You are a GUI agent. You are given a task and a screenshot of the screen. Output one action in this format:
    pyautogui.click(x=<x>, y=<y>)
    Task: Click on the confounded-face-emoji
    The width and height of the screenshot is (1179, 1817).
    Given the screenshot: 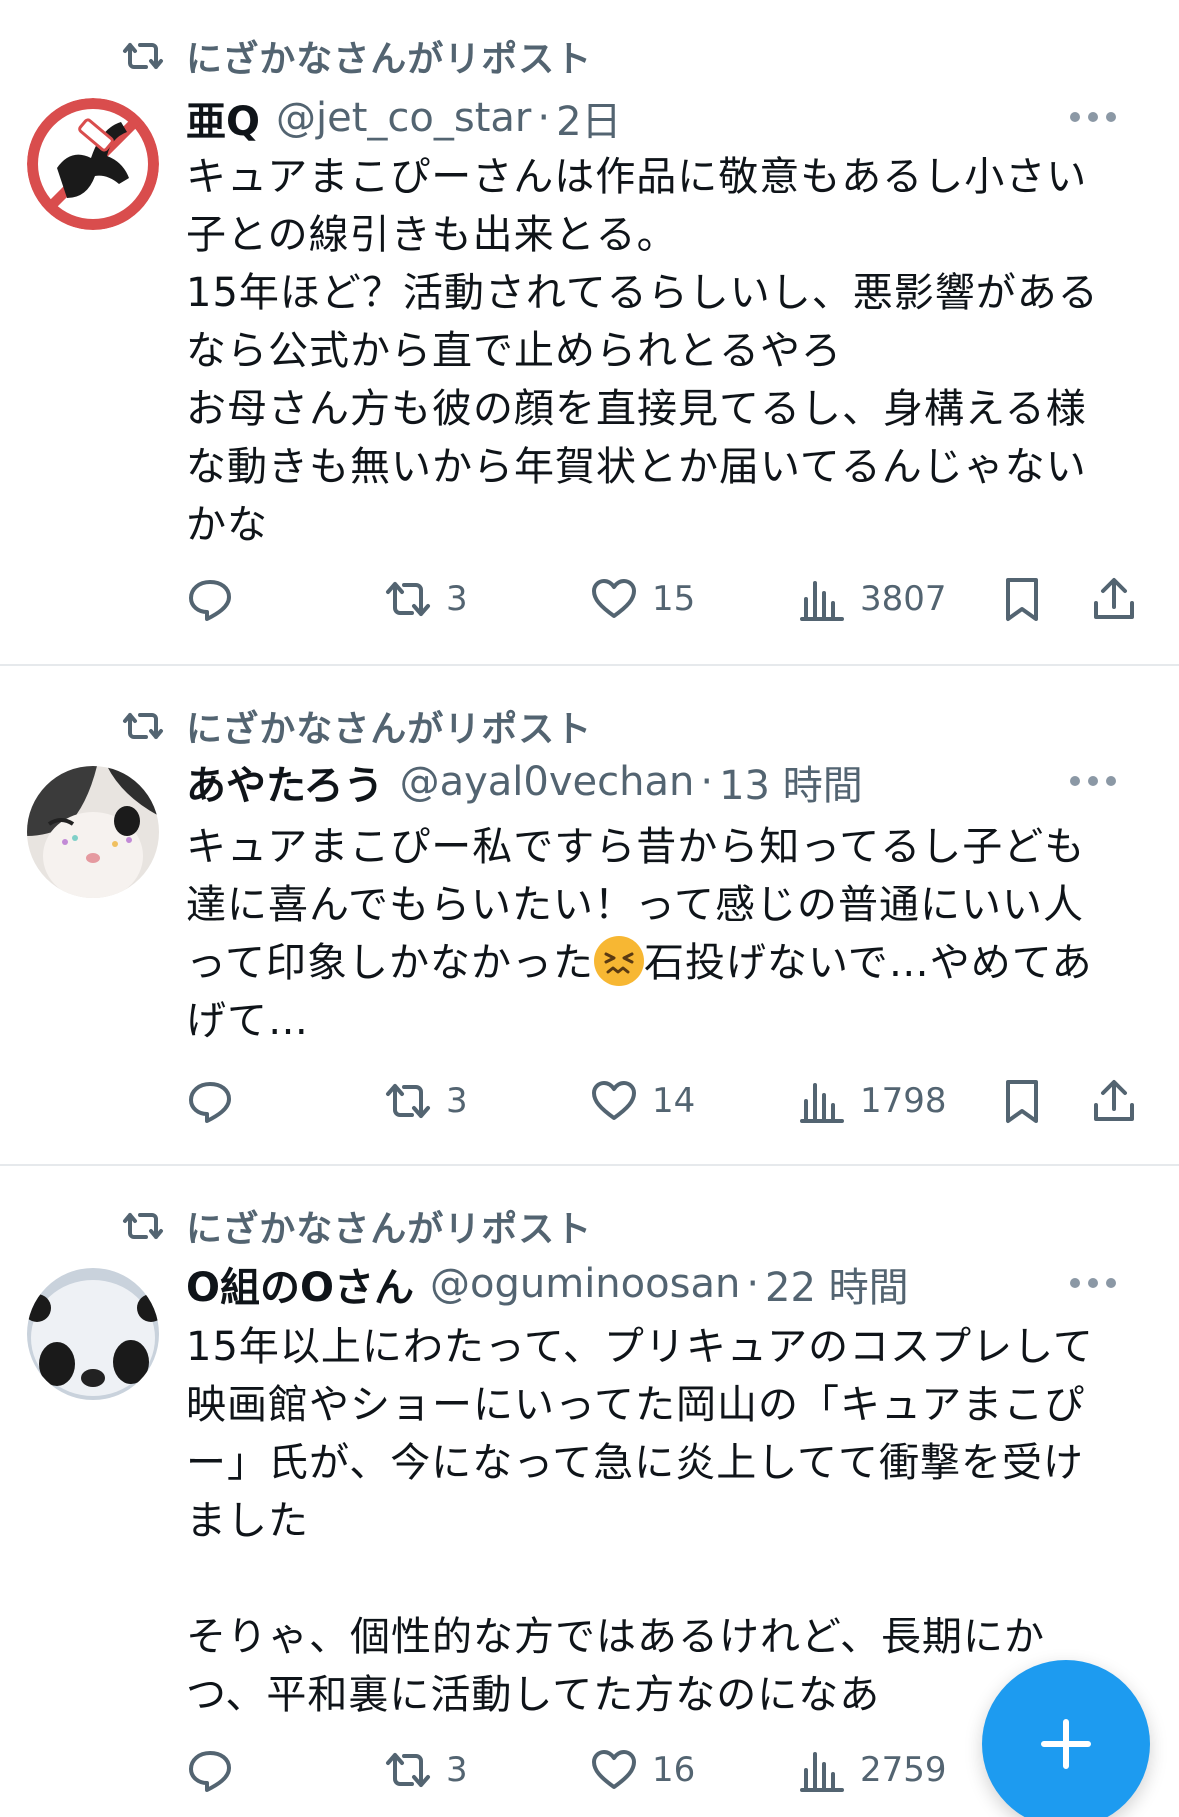 What is the action you would take?
    pyautogui.click(x=619, y=961)
    